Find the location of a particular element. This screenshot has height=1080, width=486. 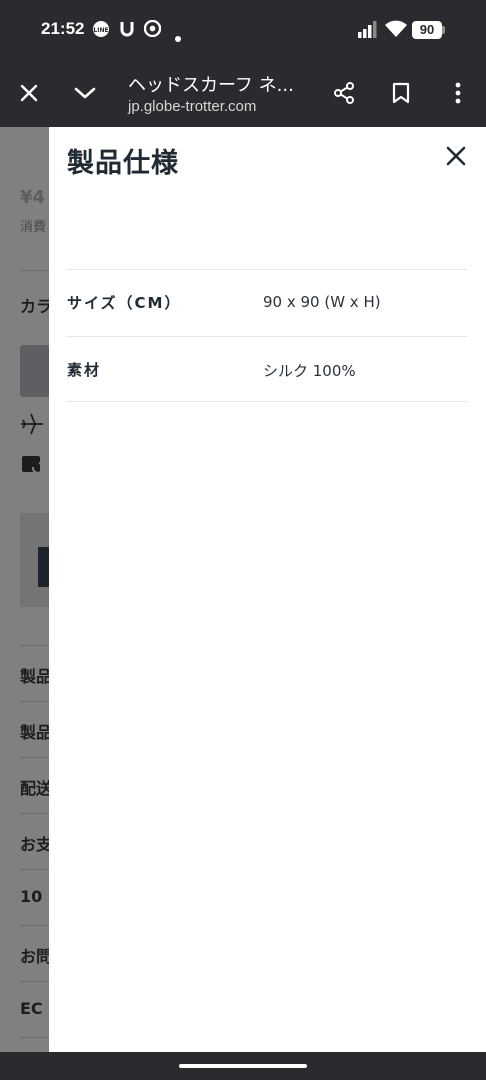

home-gesture-handle is located at coordinates (243, 1066).